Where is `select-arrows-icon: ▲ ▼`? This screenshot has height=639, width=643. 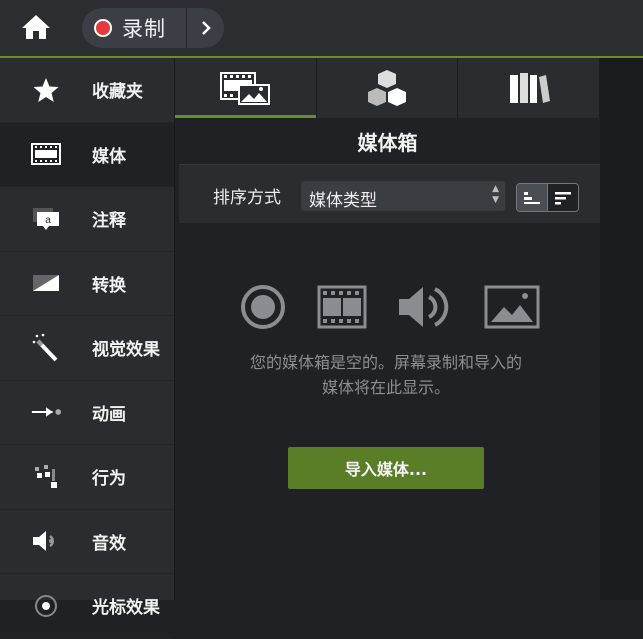
select-arrows-icon: ▲ ▼ is located at coordinates (495, 194).